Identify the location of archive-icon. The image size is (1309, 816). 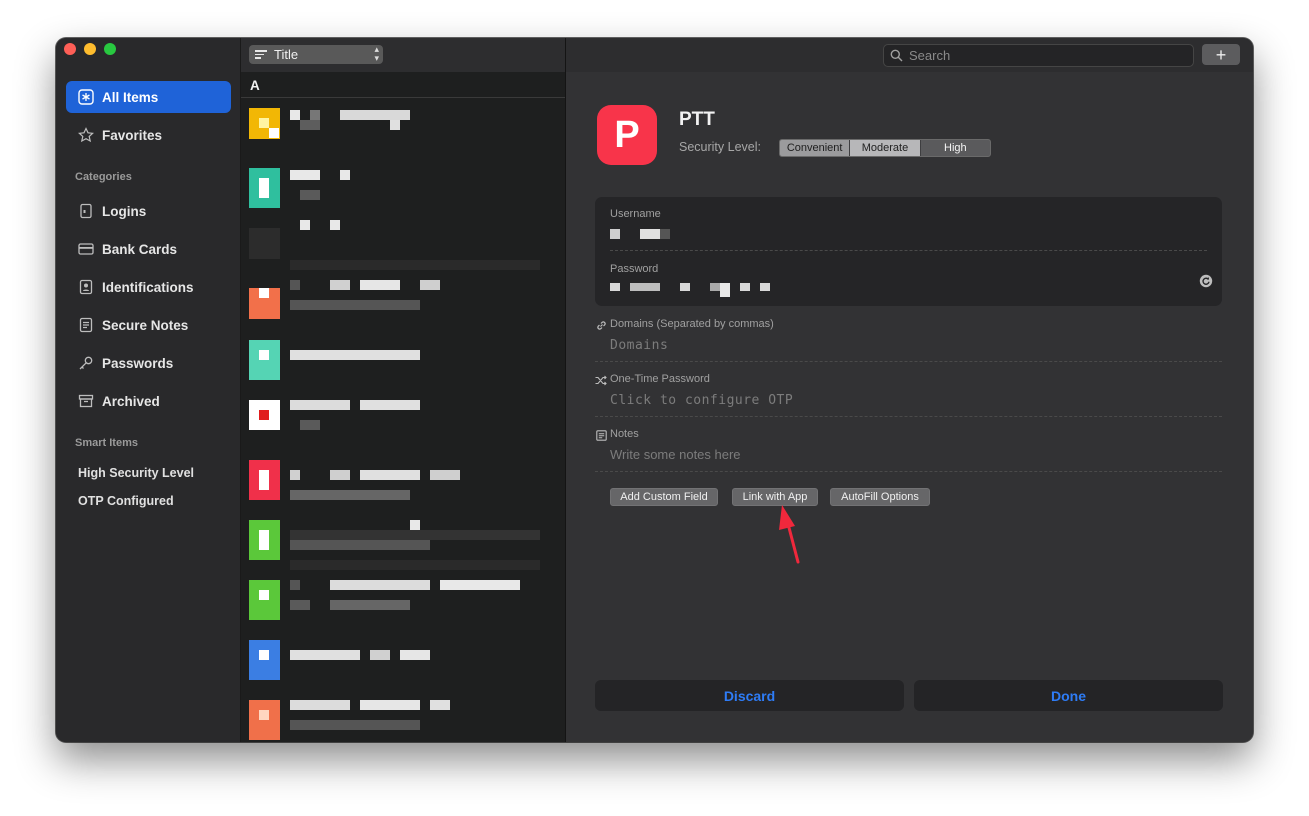
(86, 401).